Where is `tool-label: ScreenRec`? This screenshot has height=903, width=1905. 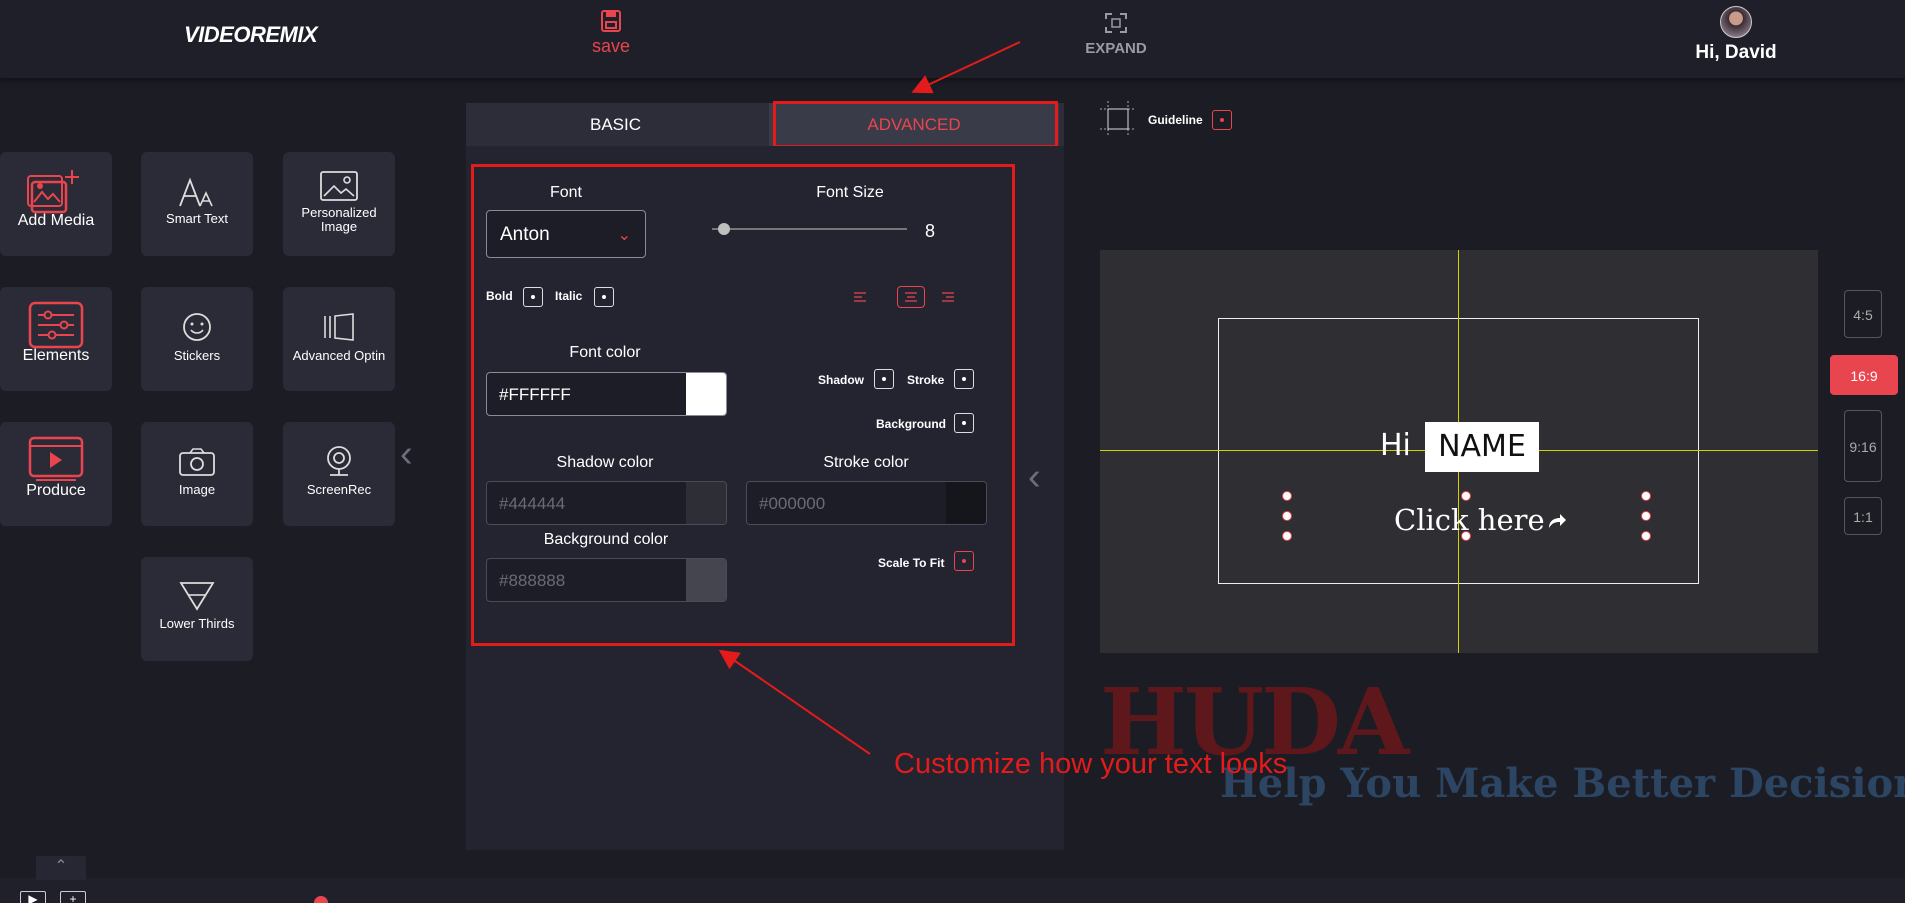
tool-label: ScreenRec is located at coordinates (339, 489).